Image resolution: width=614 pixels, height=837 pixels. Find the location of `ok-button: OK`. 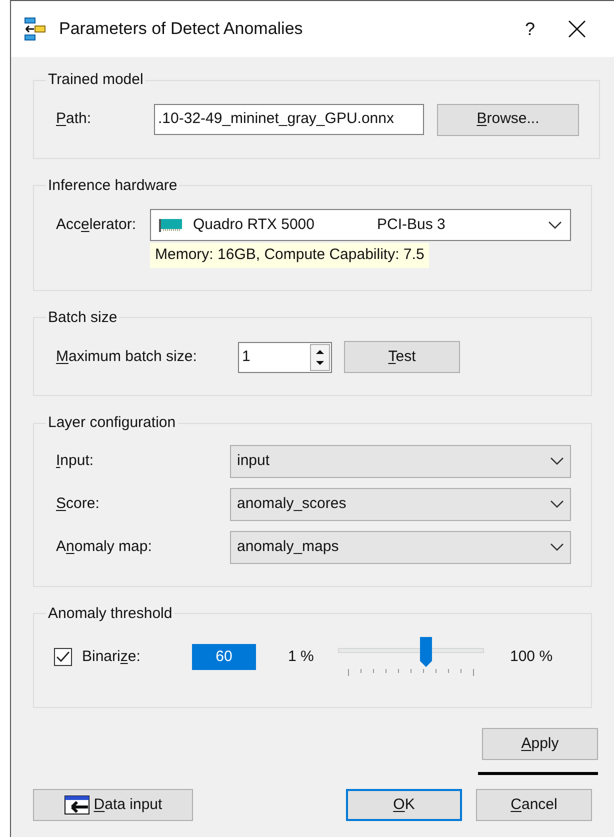

ok-button: OK is located at coordinates (404, 805).